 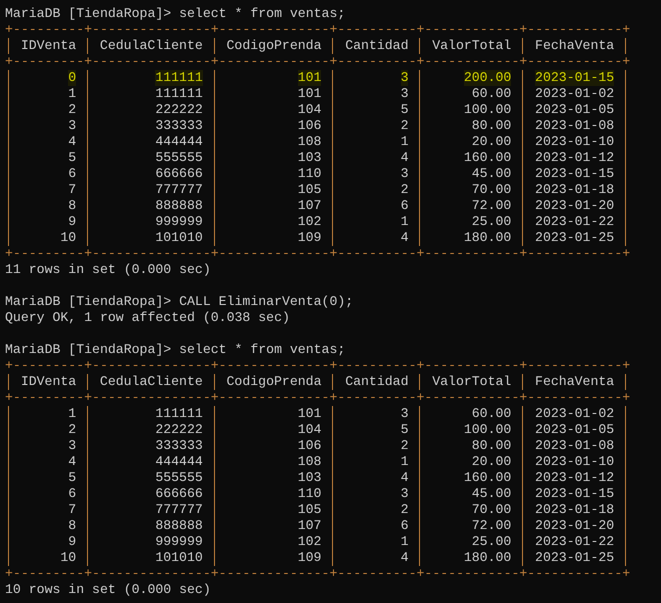 I want to click on table-cell: 20.00, so click(x=492, y=142).